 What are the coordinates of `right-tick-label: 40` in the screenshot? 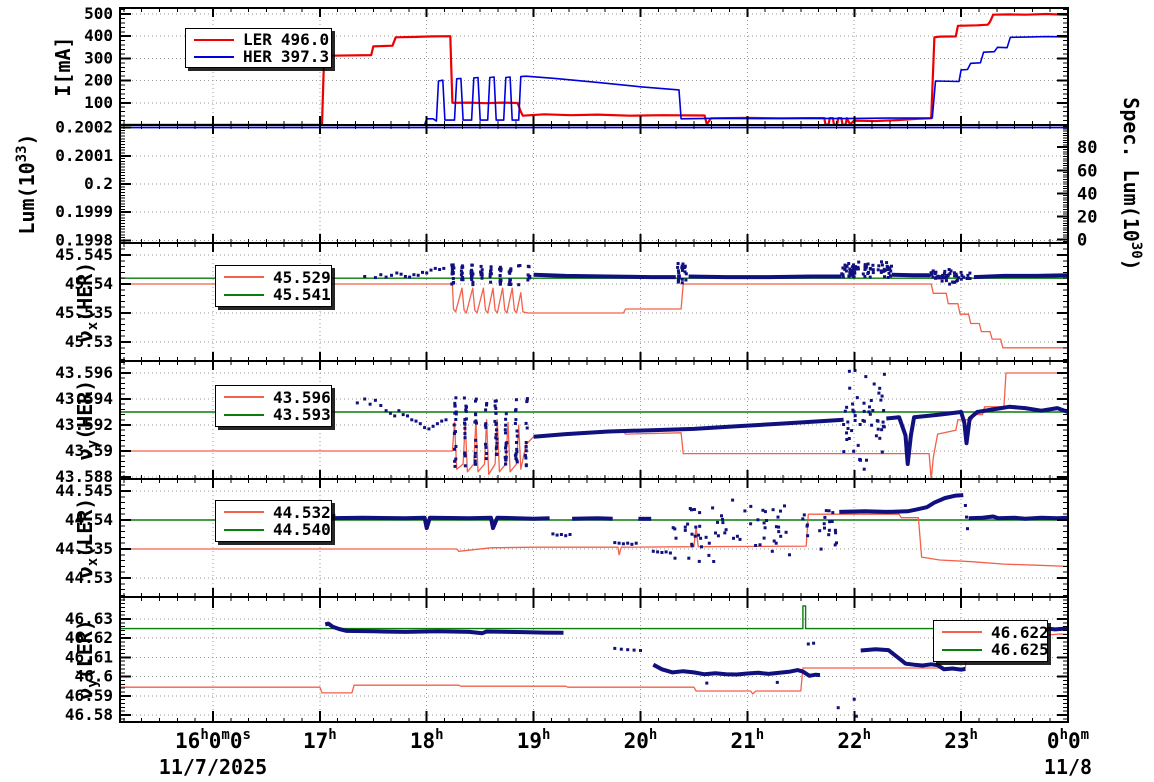 It's located at (1087, 194).